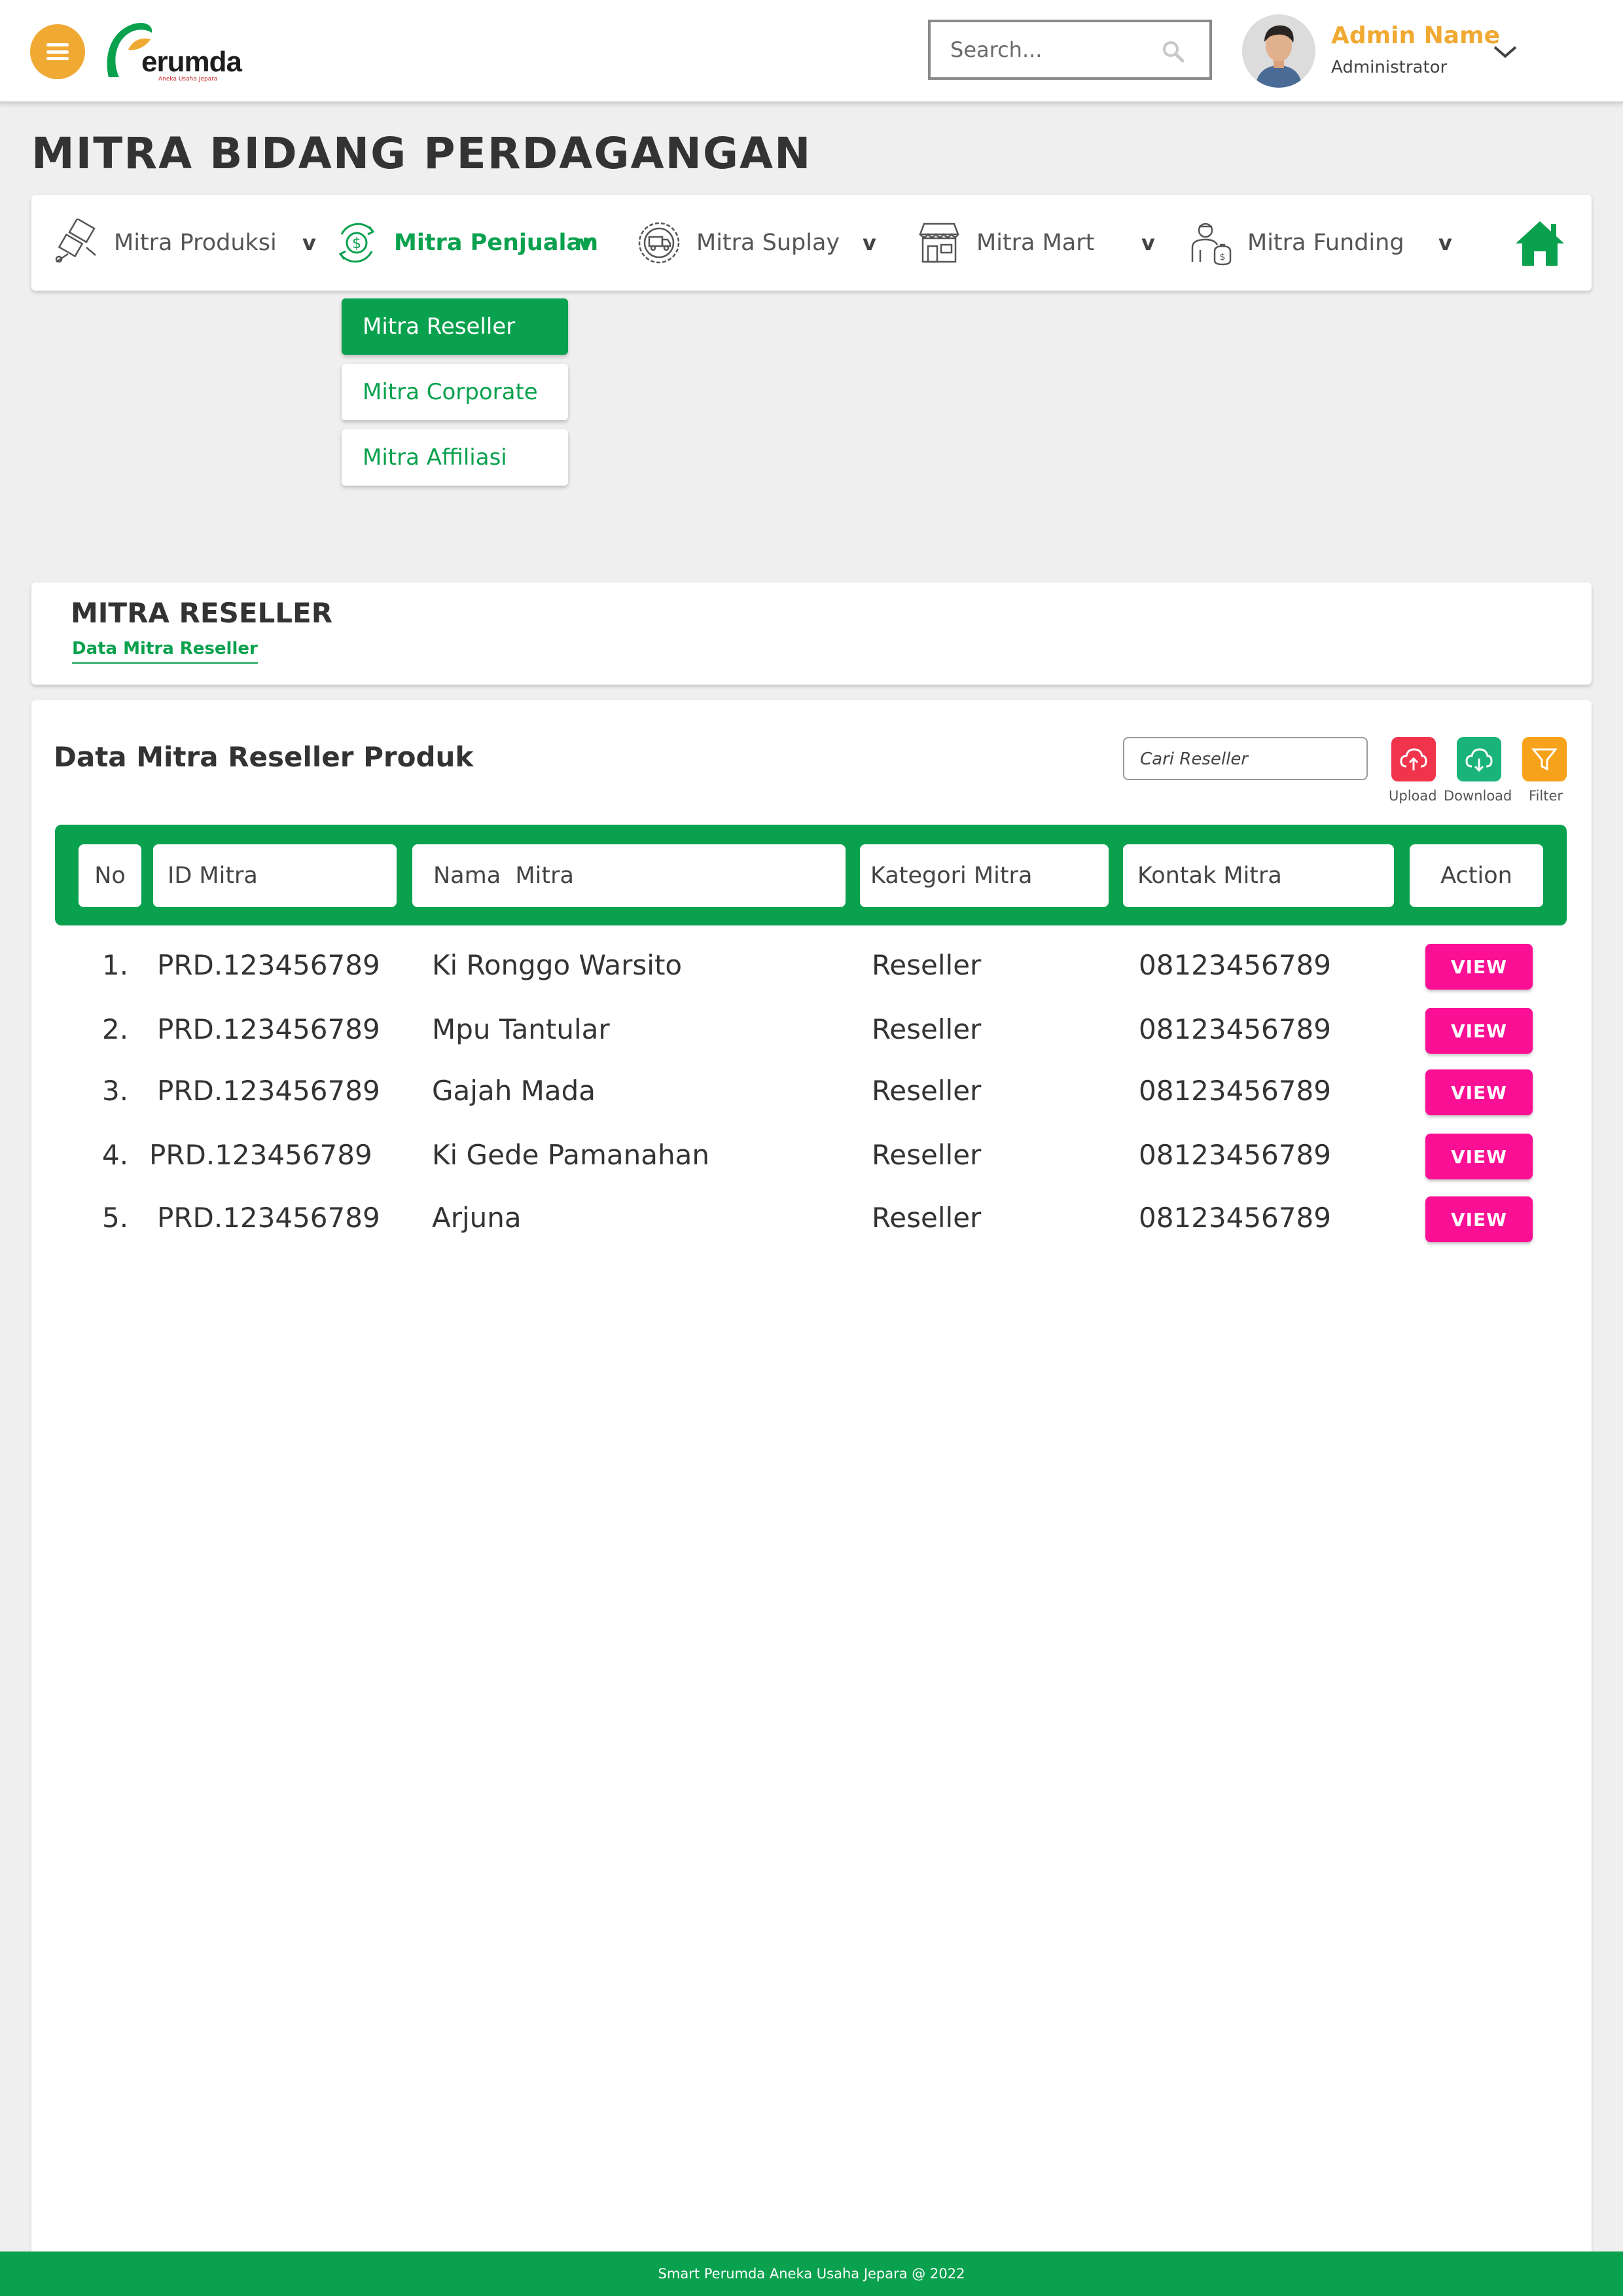 Image resolution: width=1623 pixels, height=2296 pixels. Describe the element at coordinates (1211, 244) in the screenshot. I see `investor-icon: $` at that location.